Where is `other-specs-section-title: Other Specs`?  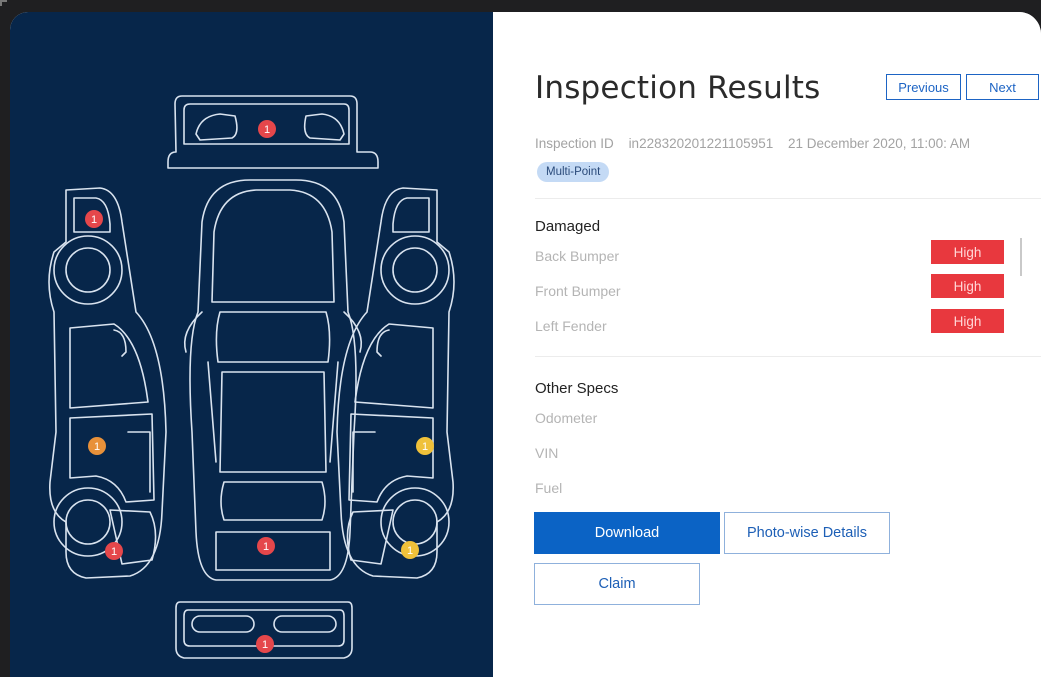 other-specs-section-title: Other Specs is located at coordinates (577, 388).